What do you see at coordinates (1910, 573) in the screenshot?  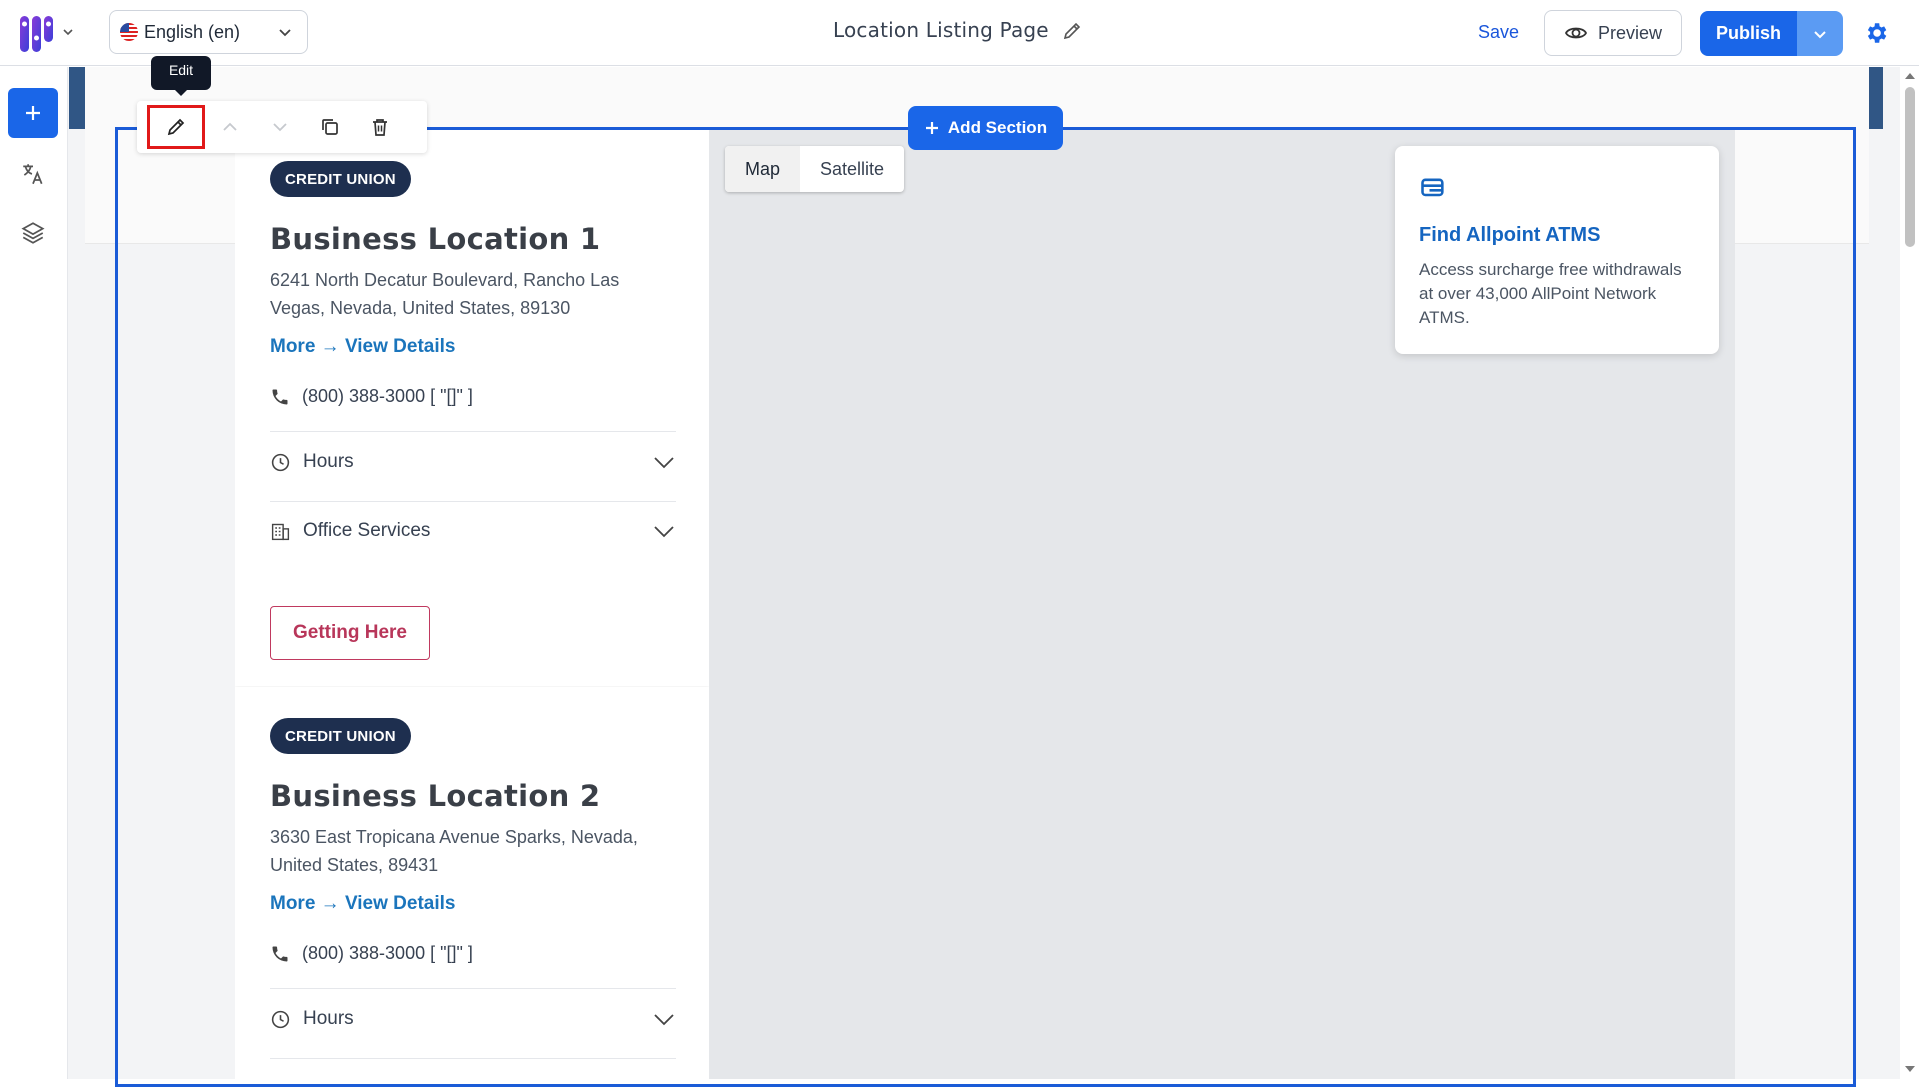 I see `page-scrollbar` at bounding box center [1910, 573].